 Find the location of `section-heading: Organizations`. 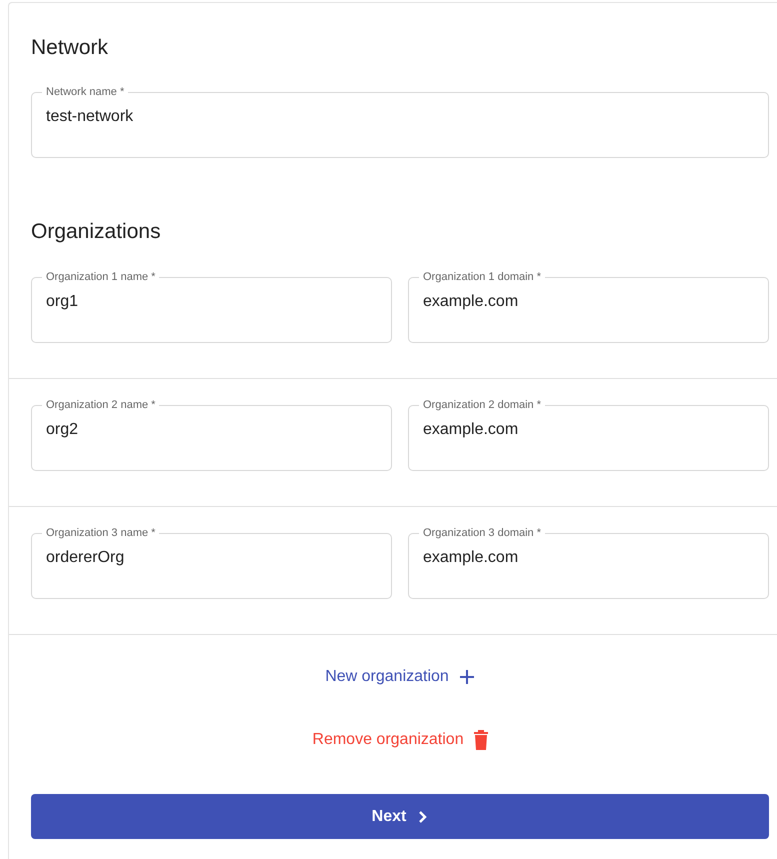

section-heading: Organizations is located at coordinates (96, 232).